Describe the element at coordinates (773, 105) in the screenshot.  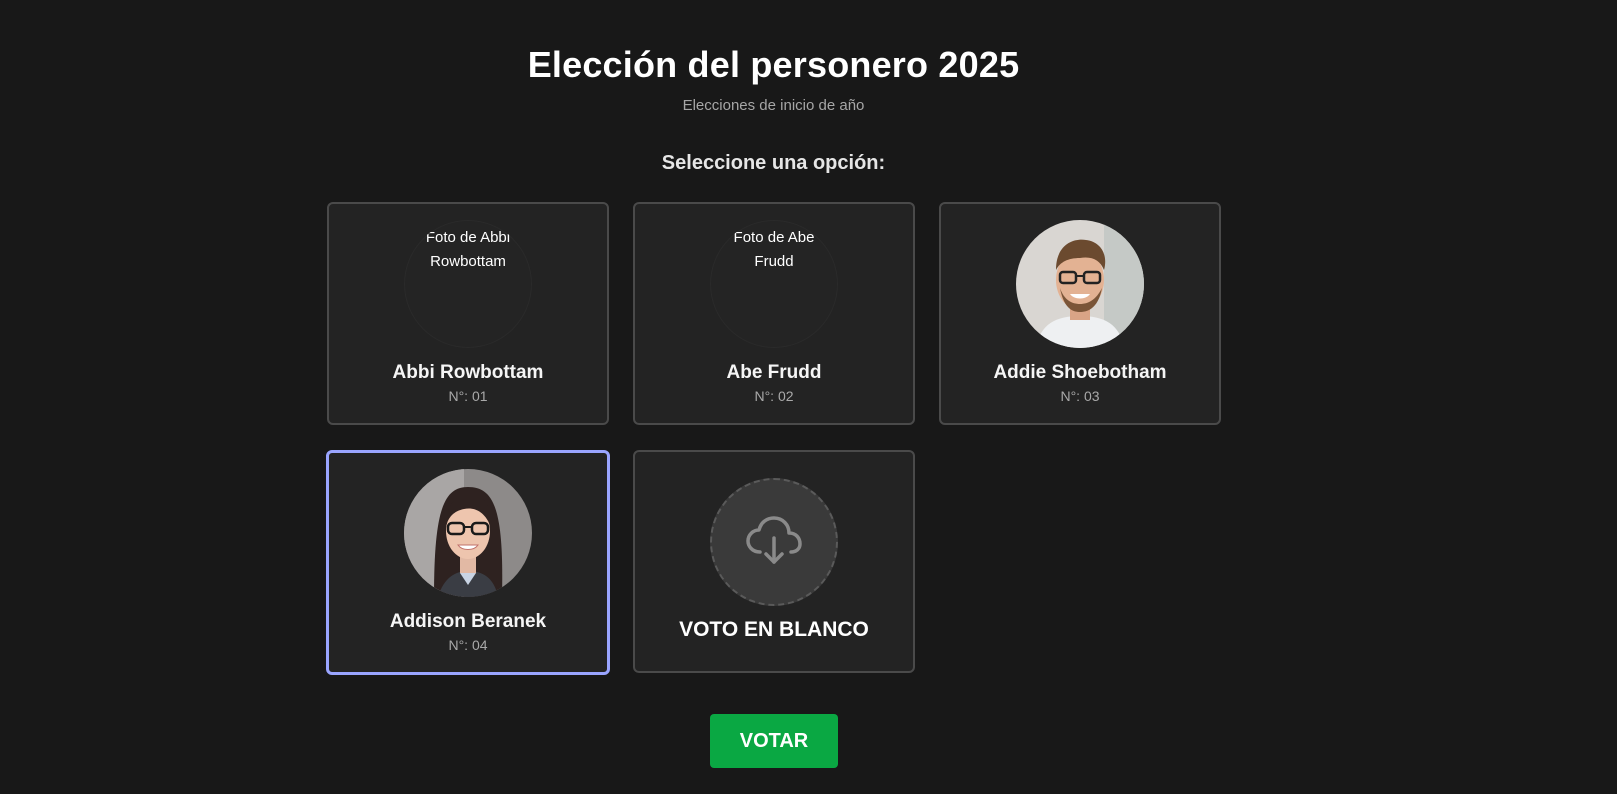
I see `page-subtitle: Elecciones de inicio de año` at that location.